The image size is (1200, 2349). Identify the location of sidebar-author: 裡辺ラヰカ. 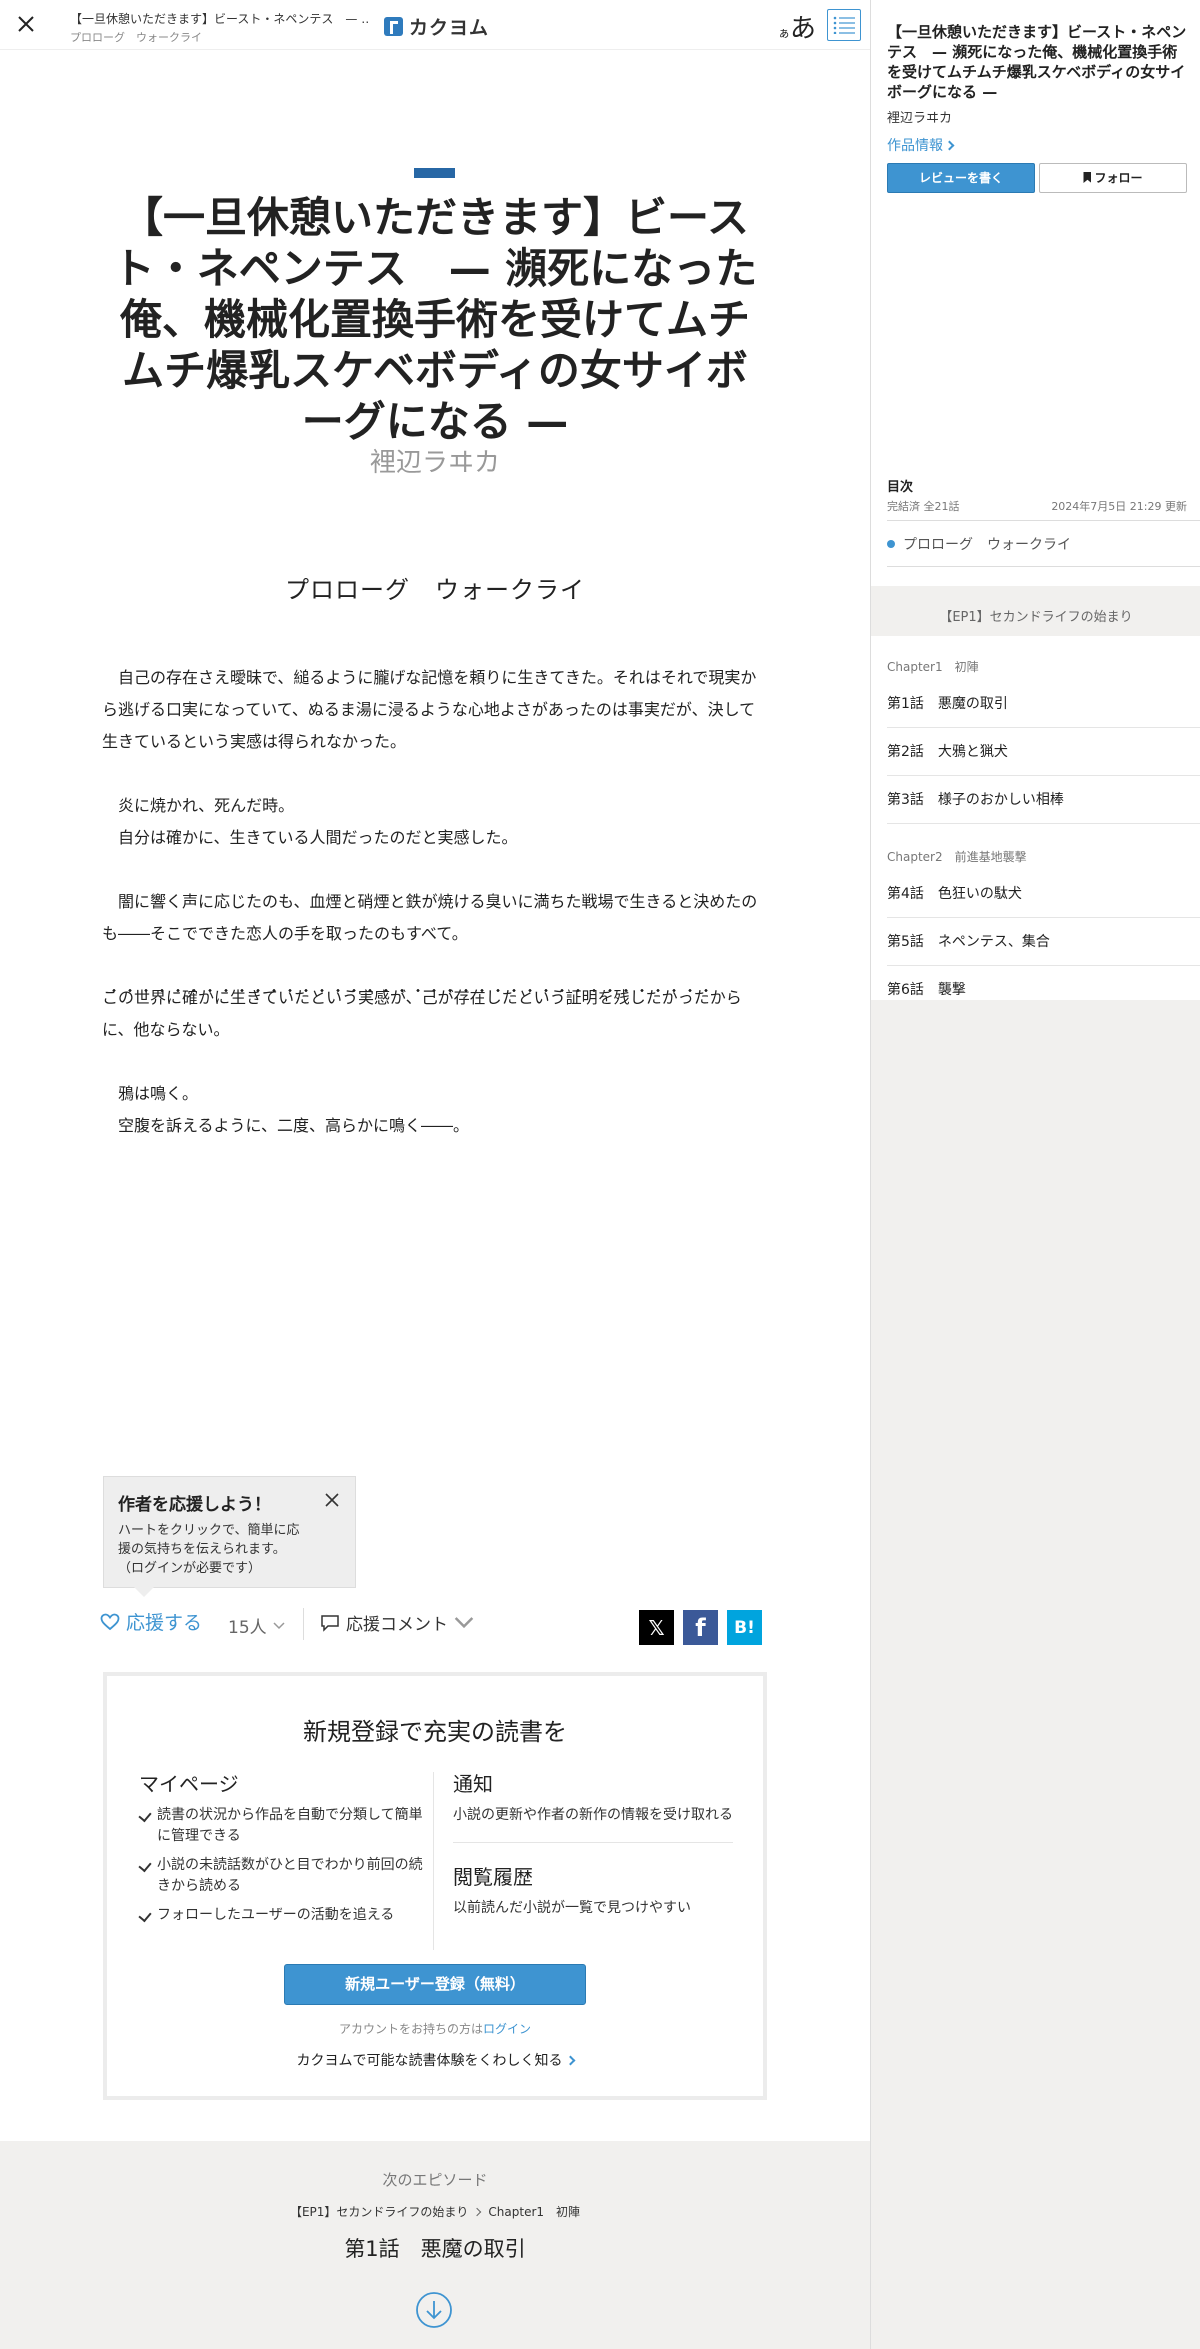
(919, 116).